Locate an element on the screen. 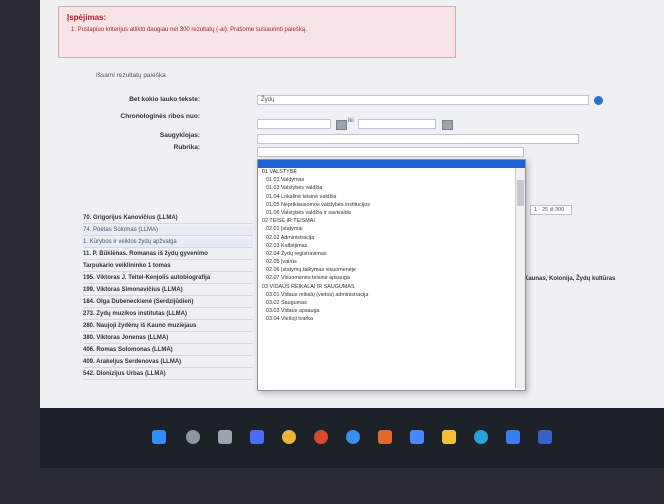 The width and height of the screenshot is (664, 504). settings-icon is located at coordinates (513, 437).